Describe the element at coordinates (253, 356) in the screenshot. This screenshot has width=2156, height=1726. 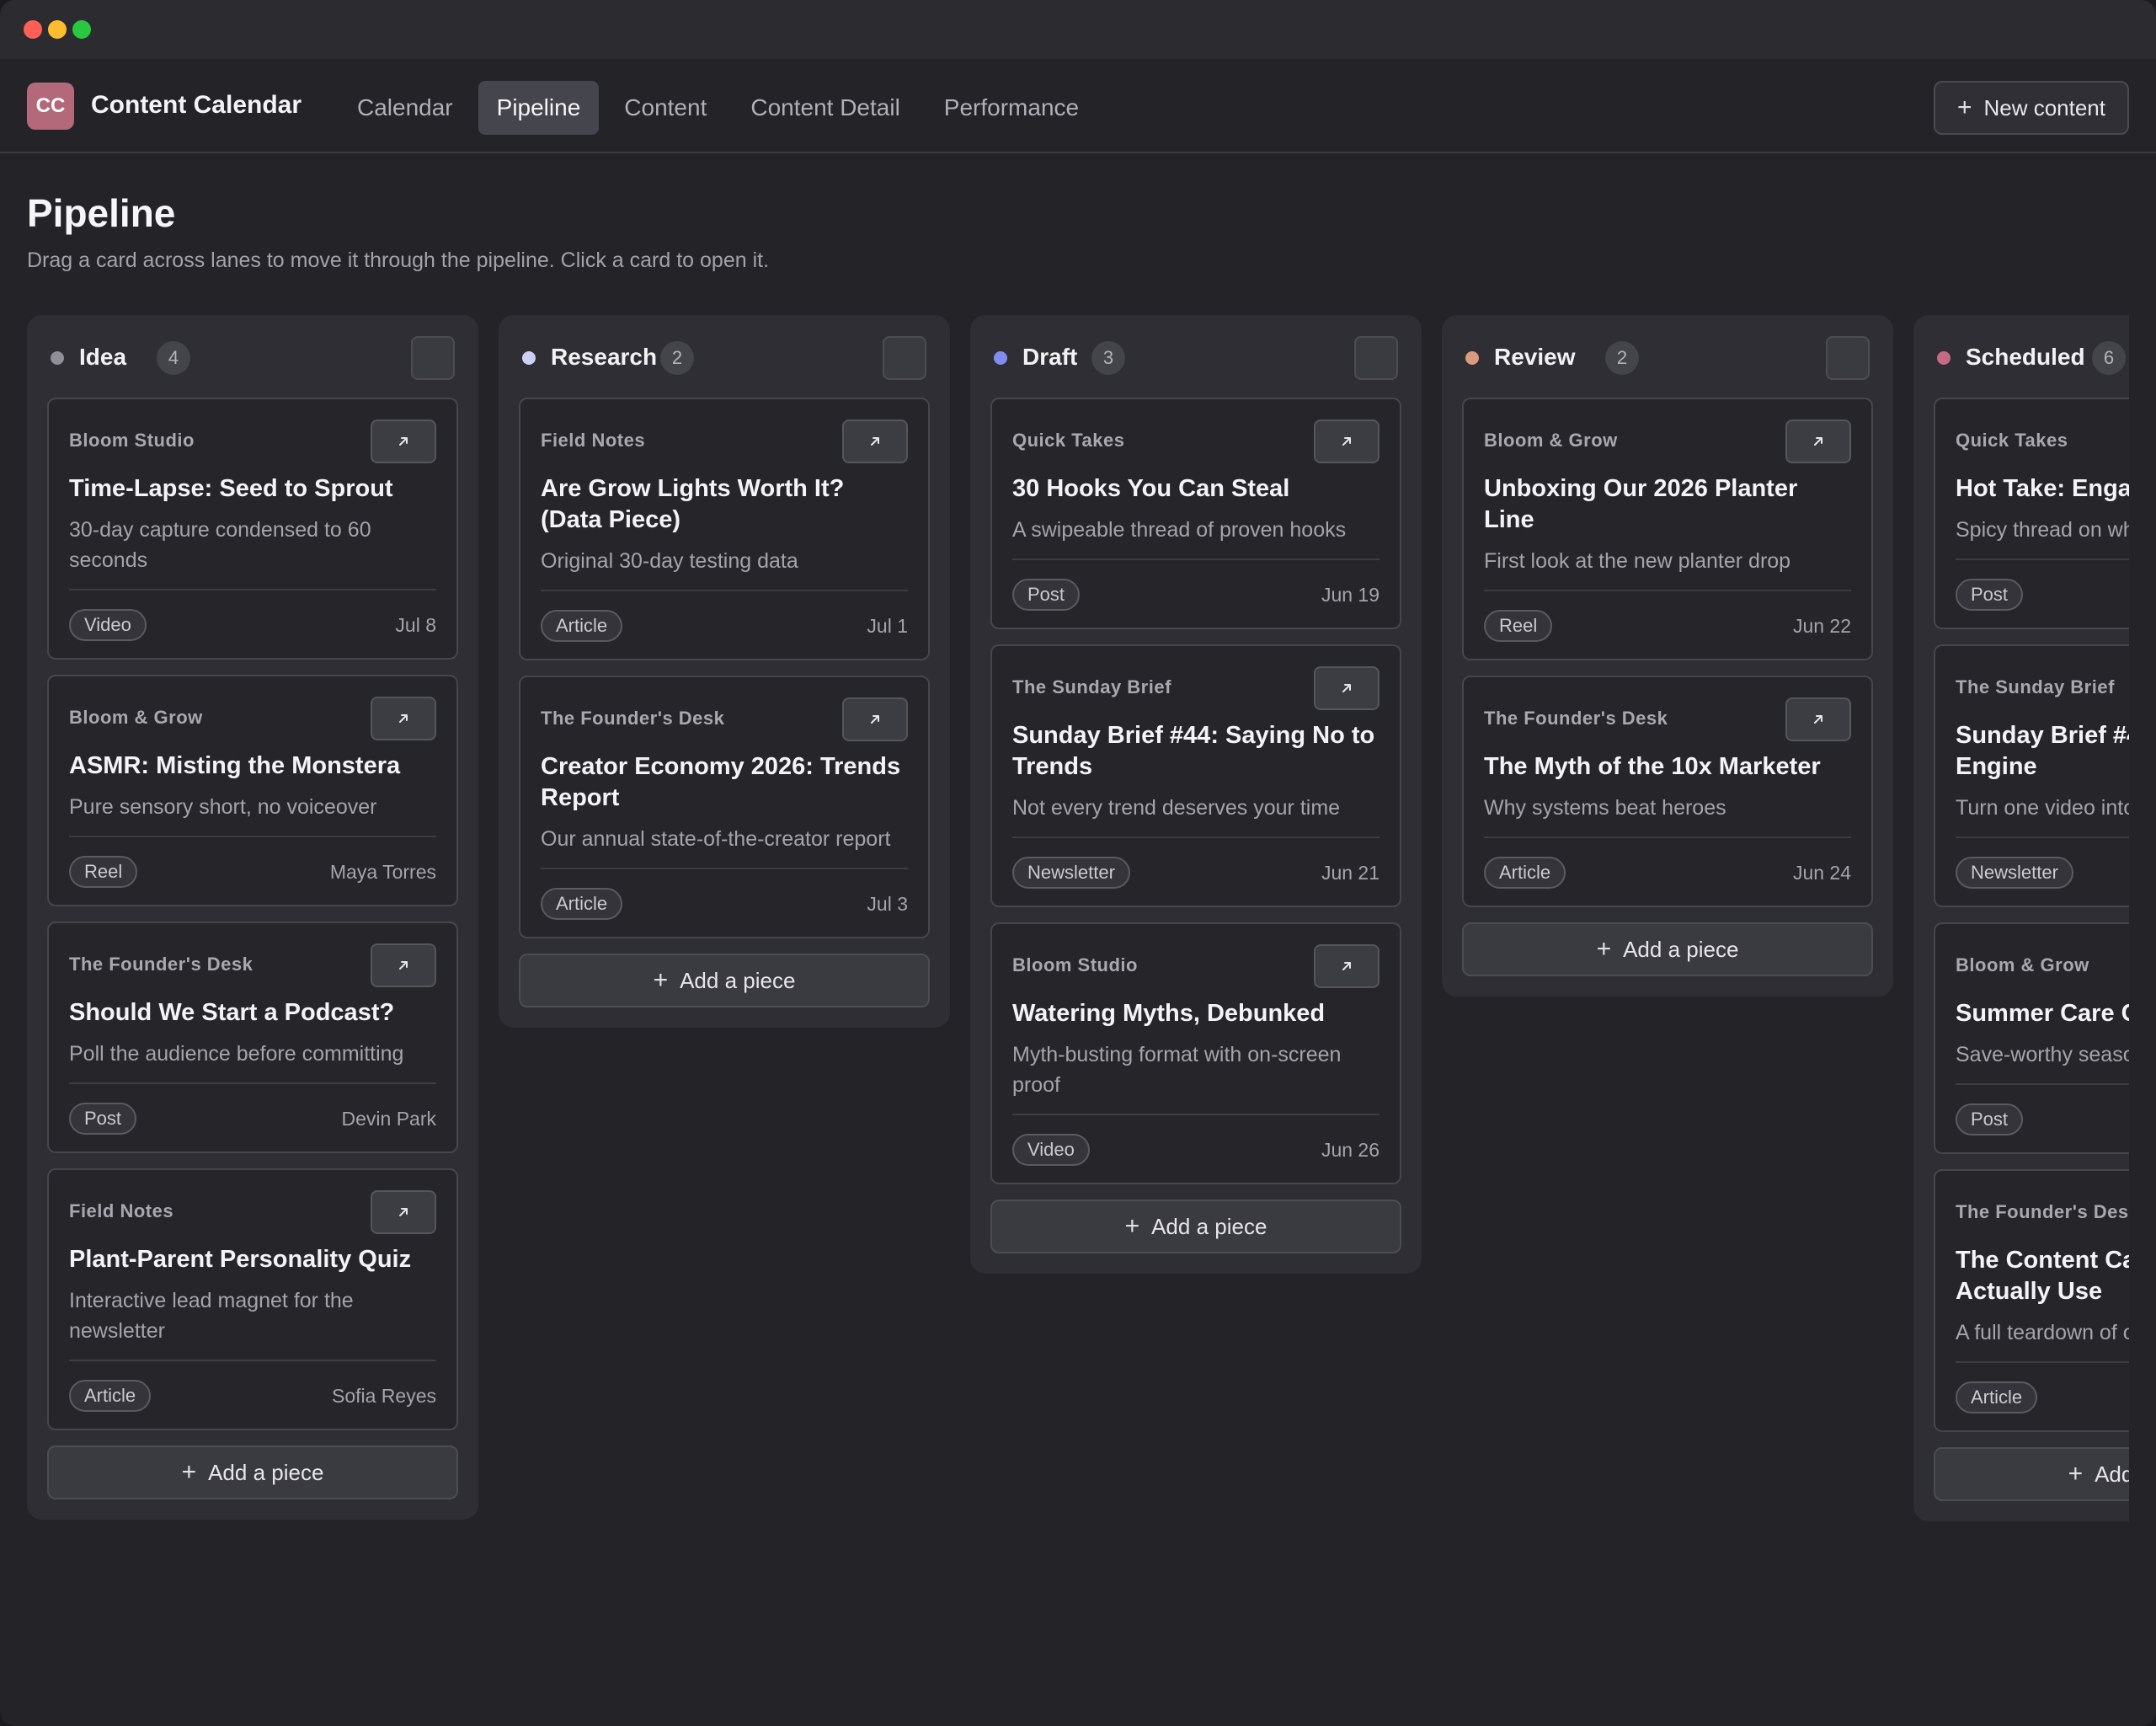
I see `lane-header: Idea 4` at that location.